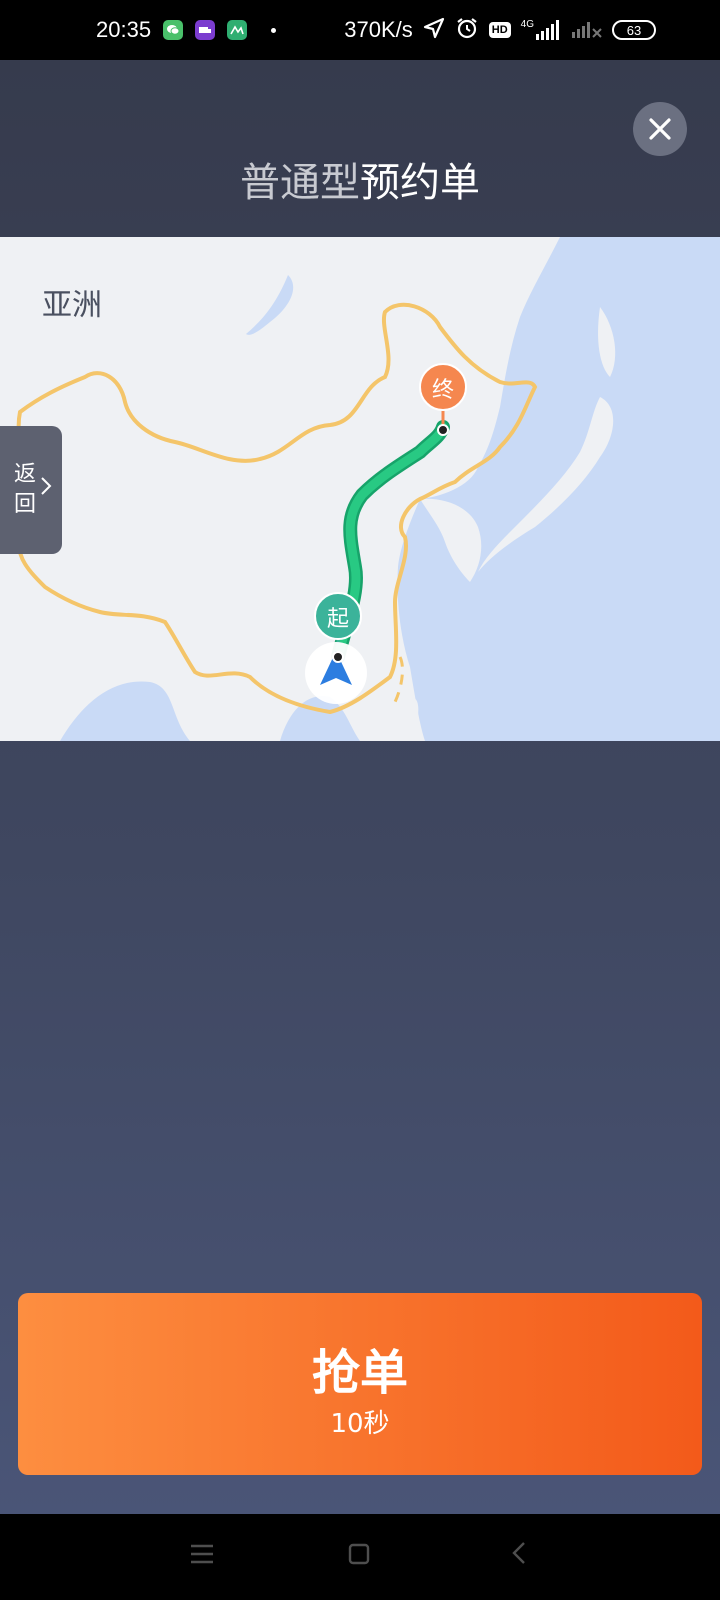 The image size is (720, 1600). What do you see at coordinates (541, 30) in the screenshot?
I see `signal-icon: 4G` at bounding box center [541, 30].